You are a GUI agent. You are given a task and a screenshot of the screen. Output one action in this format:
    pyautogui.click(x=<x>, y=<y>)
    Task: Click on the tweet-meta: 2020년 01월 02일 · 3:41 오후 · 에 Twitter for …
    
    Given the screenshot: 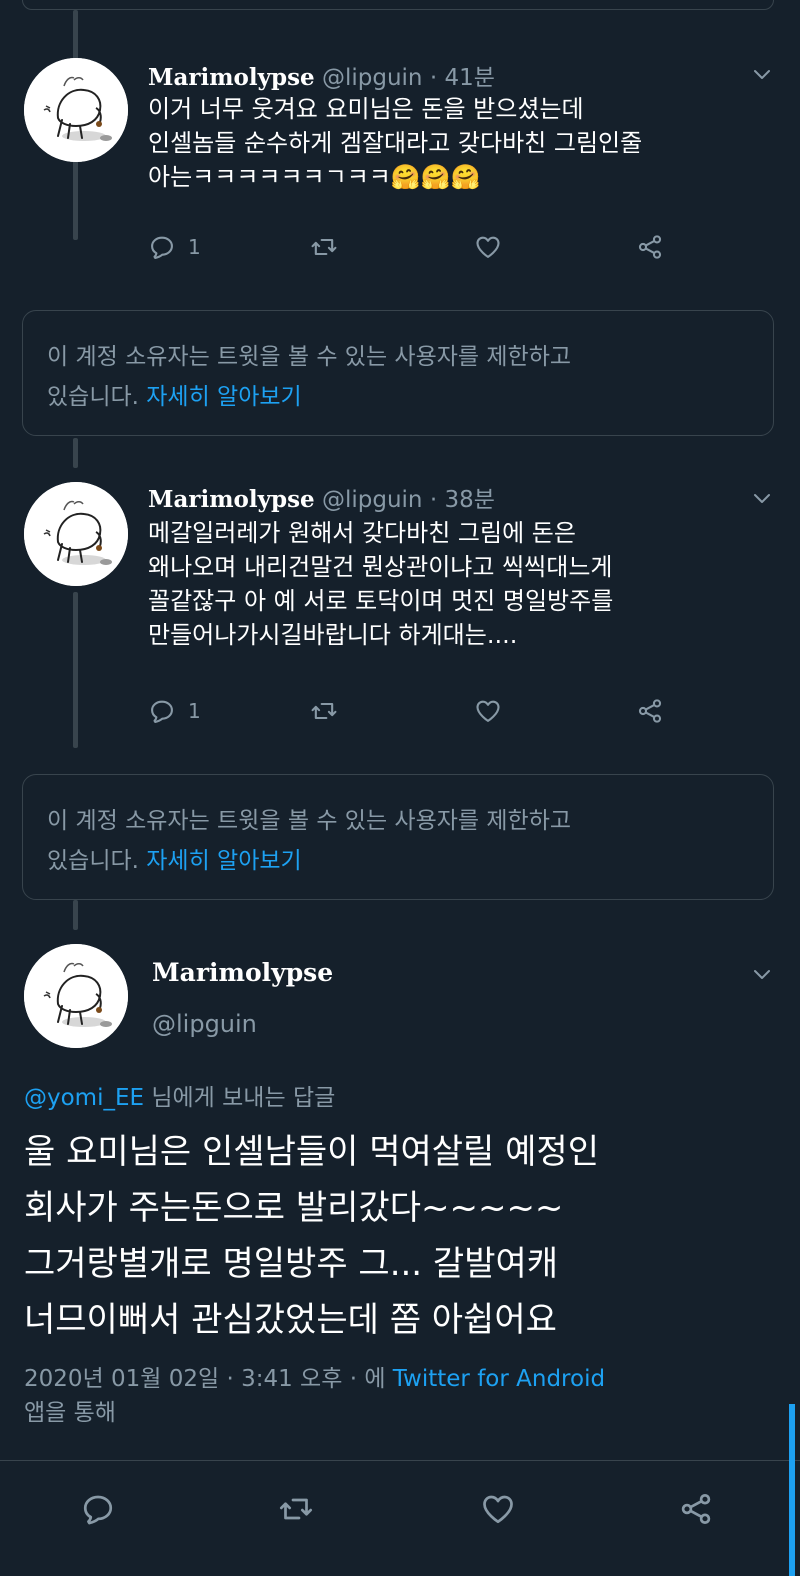 What is the action you would take?
    pyautogui.click(x=314, y=1396)
    